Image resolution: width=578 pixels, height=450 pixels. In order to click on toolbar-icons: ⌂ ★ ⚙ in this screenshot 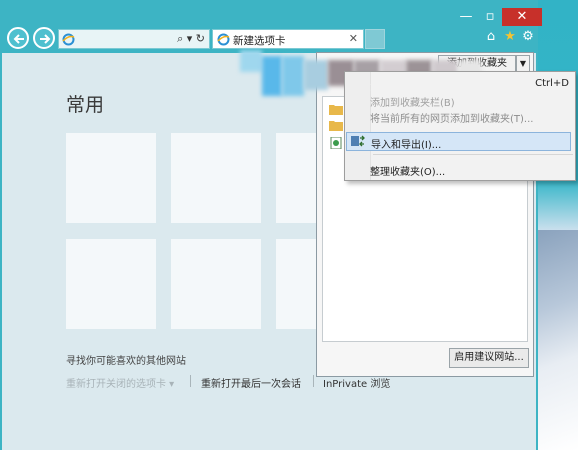, I will do `click(510, 37)`.